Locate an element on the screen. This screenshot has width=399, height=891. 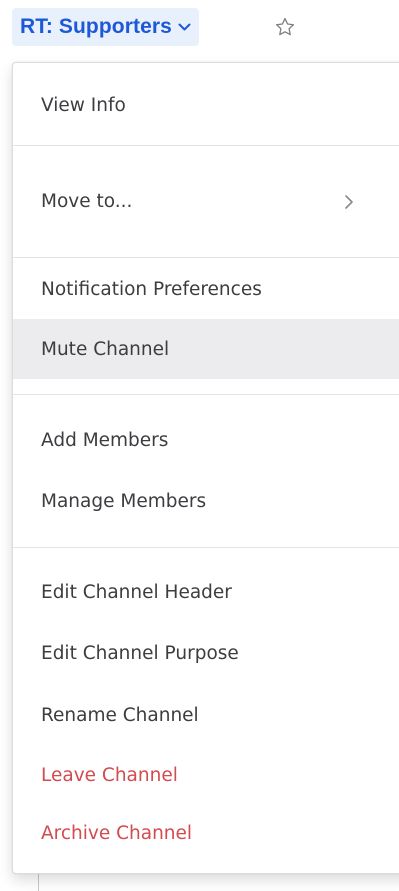
menu-item-leave-channel: Leave Channel is located at coordinates (206, 775).